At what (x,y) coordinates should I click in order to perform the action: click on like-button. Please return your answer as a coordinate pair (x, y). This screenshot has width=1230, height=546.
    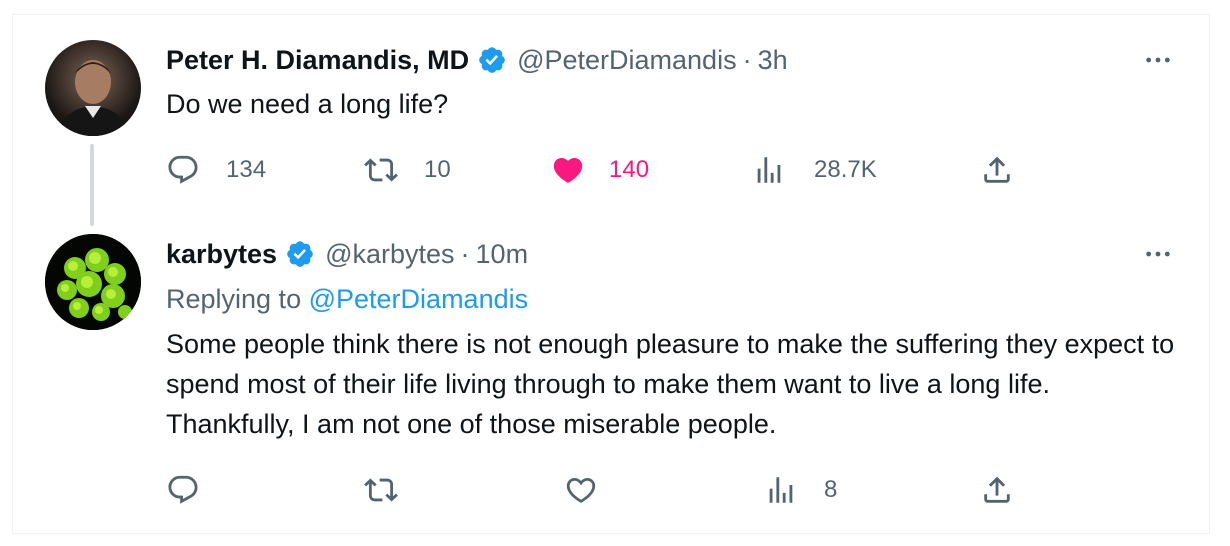
    Looking at the image, I should click on (581, 490).